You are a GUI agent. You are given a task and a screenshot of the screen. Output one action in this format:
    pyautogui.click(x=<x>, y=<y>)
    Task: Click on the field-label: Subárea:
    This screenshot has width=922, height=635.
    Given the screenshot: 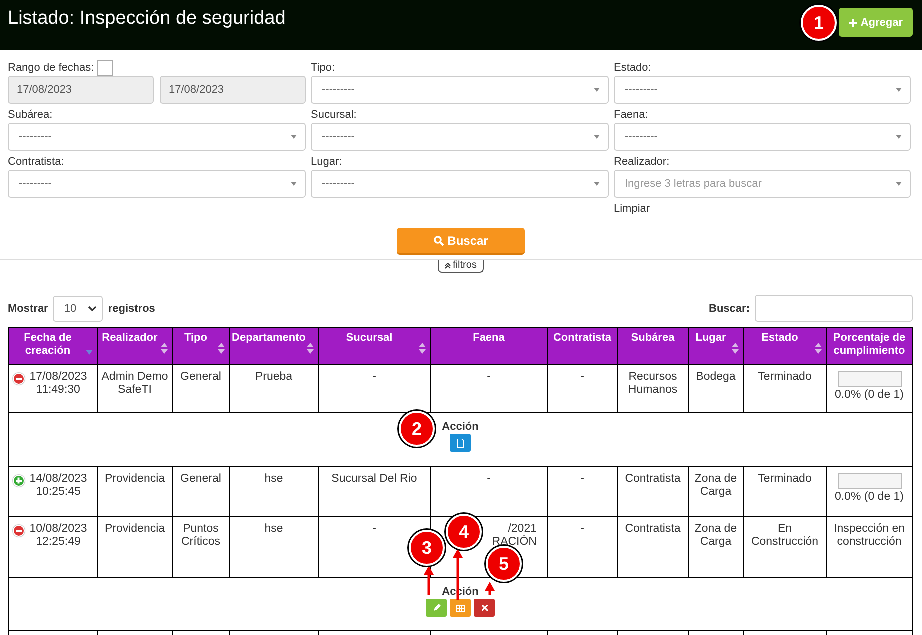 What is the action you would take?
    pyautogui.click(x=31, y=115)
    